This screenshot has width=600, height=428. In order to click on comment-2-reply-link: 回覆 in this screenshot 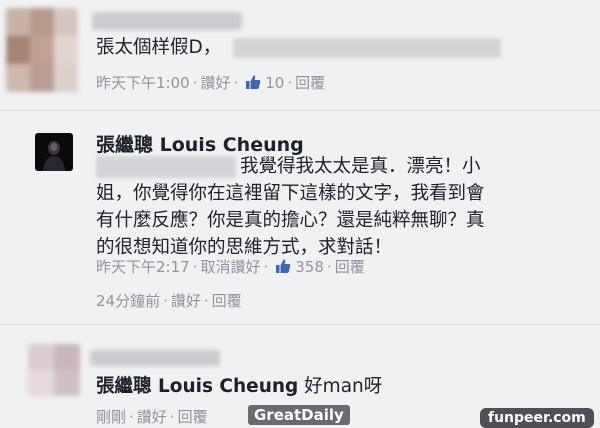, I will do `click(193, 417)`.